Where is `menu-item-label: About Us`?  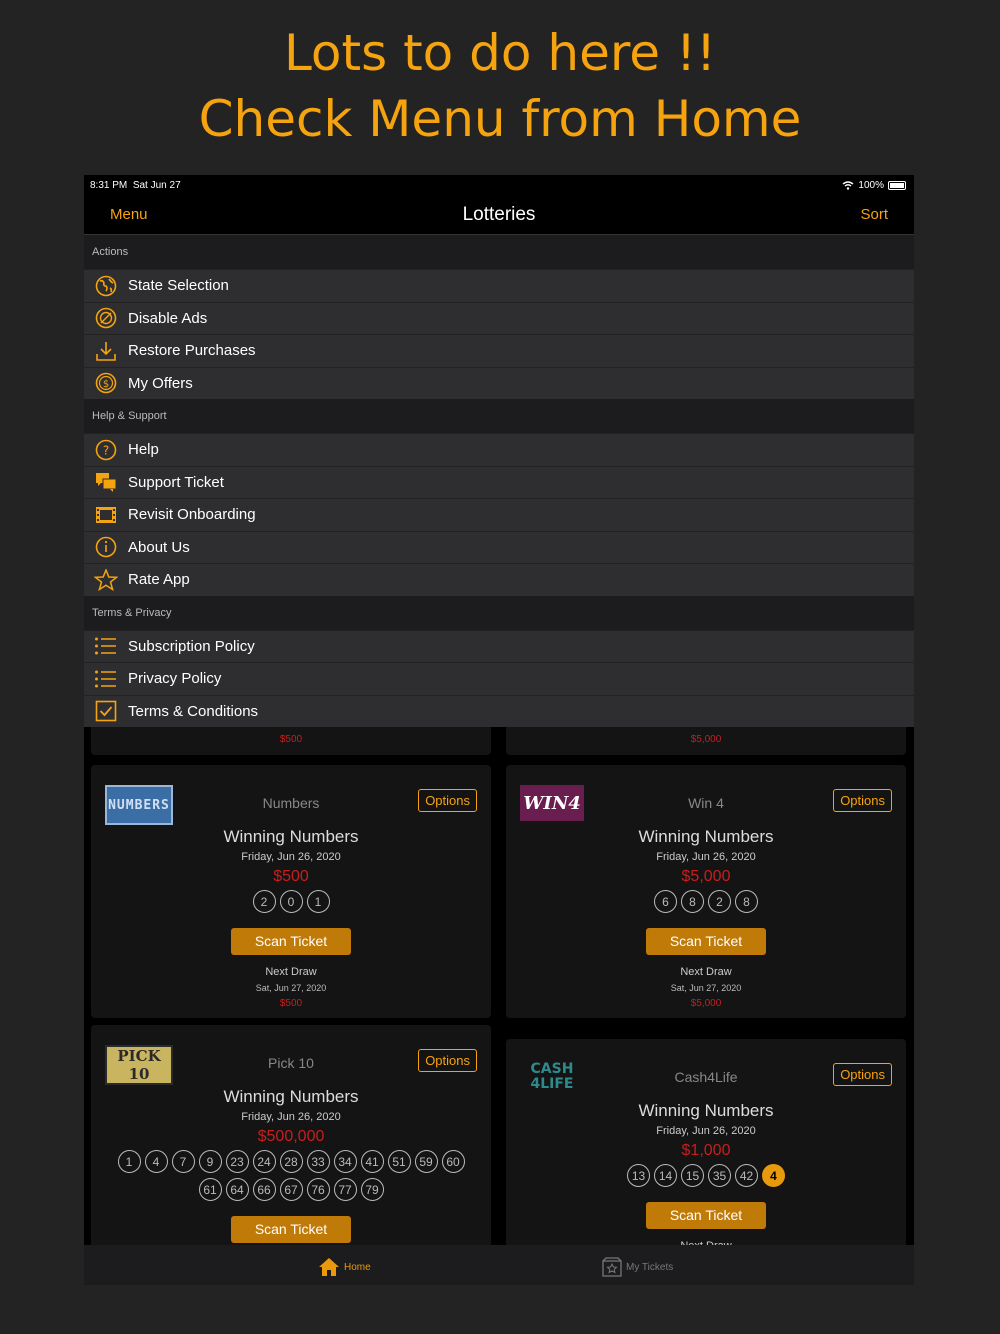 menu-item-label: About Us is located at coordinates (159, 547).